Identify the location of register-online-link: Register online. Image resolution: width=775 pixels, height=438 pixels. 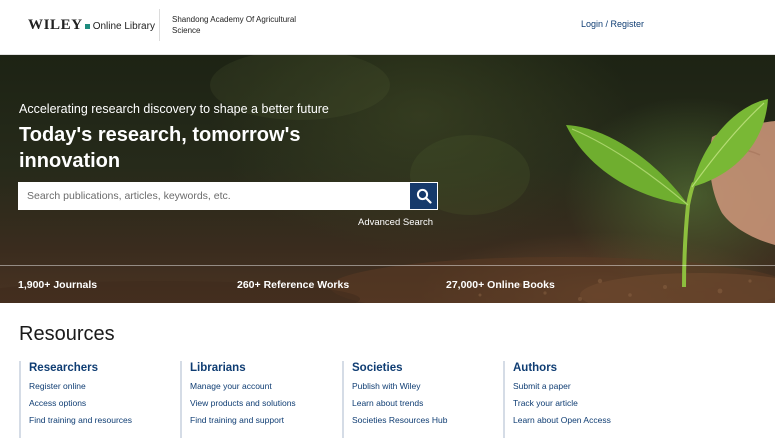
(99, 386).